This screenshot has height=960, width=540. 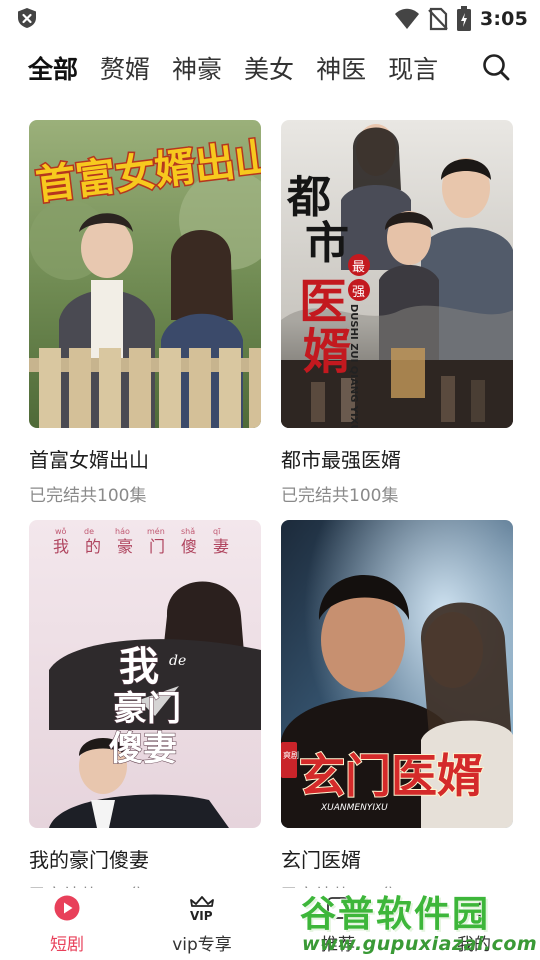 I want to click on category-tabs: 全部 赘婿 神豪 美女 神医 现言, so click(x=244, y=68).